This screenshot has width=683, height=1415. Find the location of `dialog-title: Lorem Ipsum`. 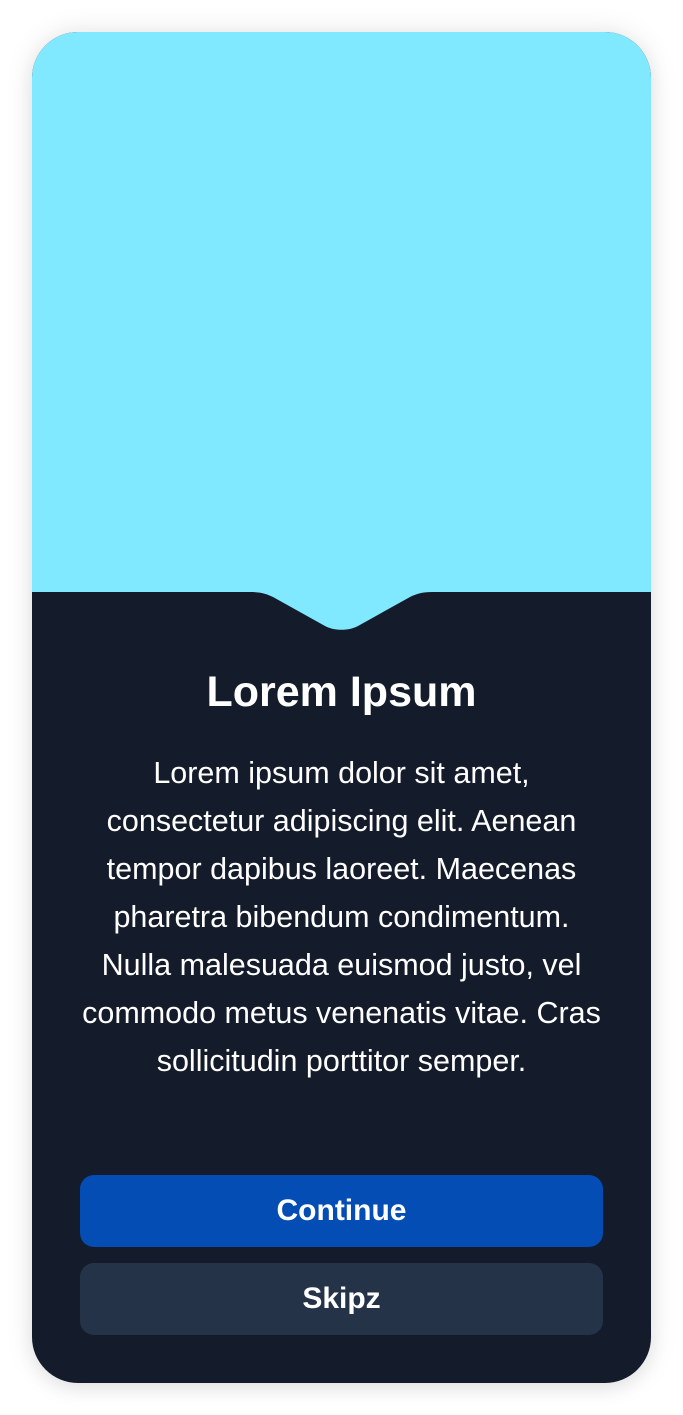

dialog-title: Lorem Ipsum is located at coordinates (341, 692).